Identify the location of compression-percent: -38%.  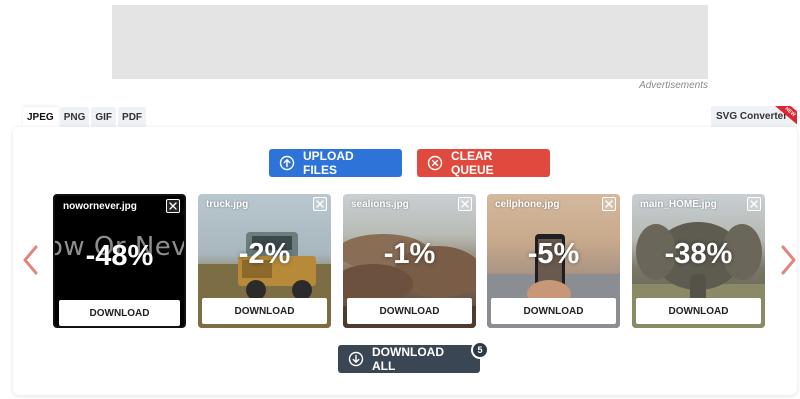
(698, 254).